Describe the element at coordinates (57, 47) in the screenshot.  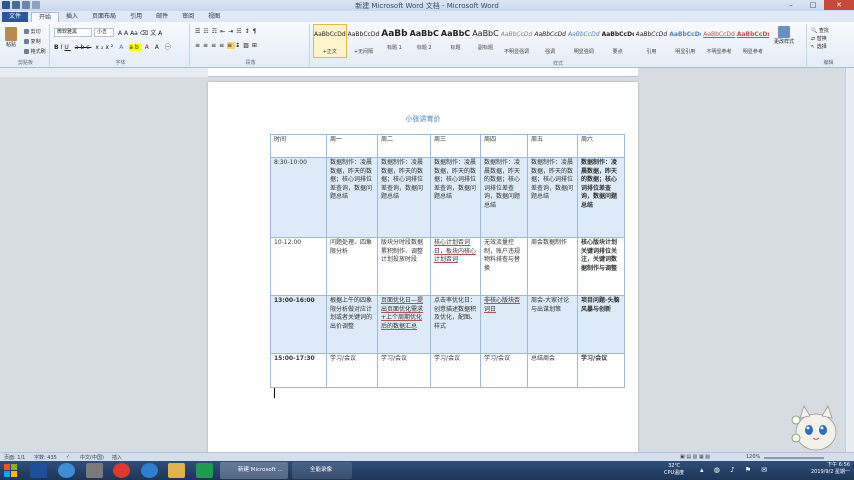
I see `bold-button: B` at that location.